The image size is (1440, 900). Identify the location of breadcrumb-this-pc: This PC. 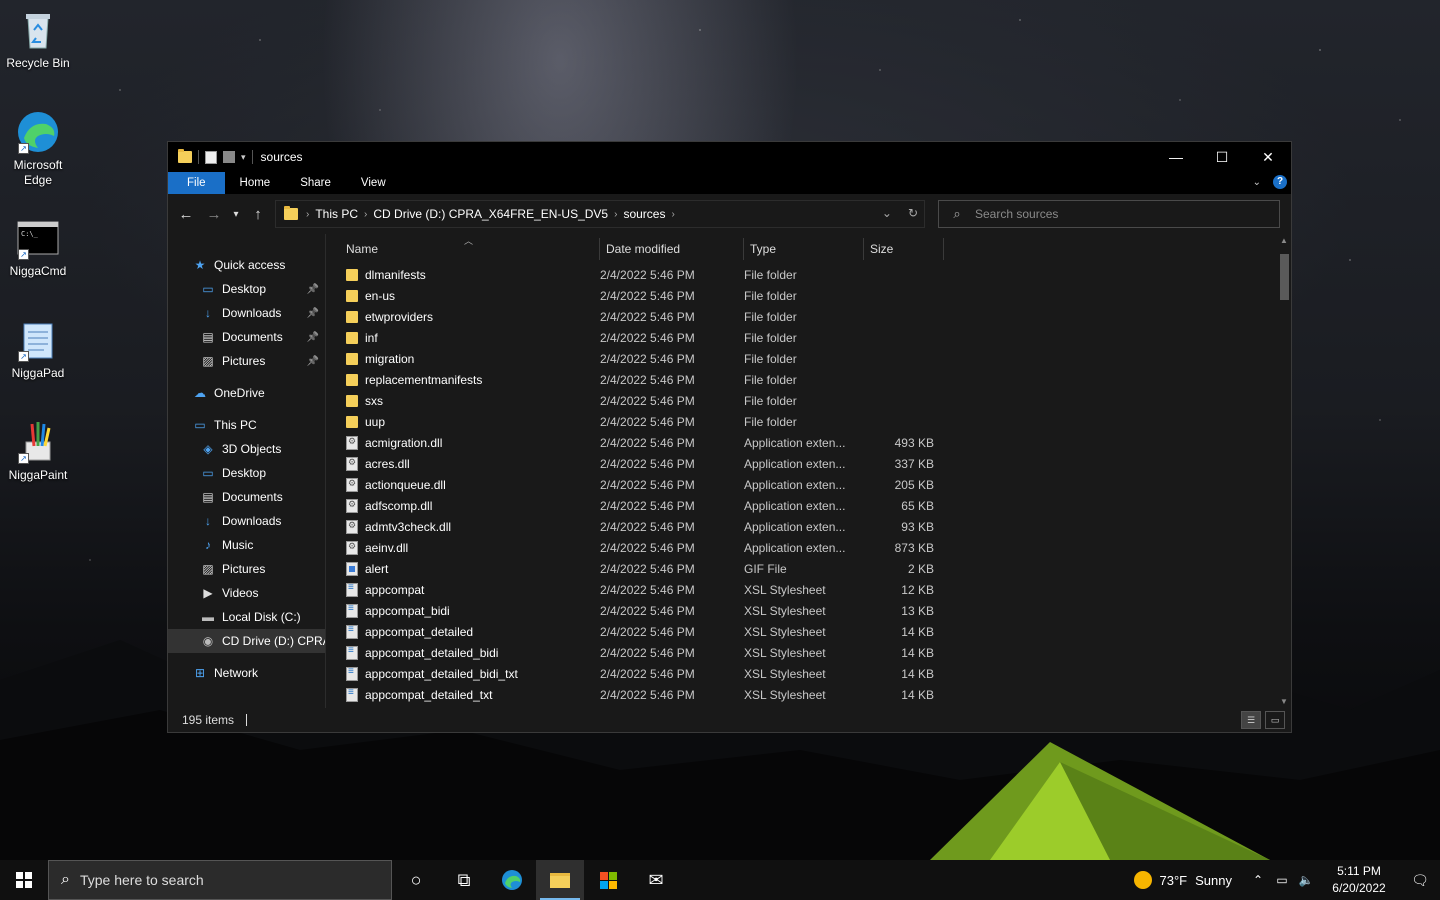
(336, 214).